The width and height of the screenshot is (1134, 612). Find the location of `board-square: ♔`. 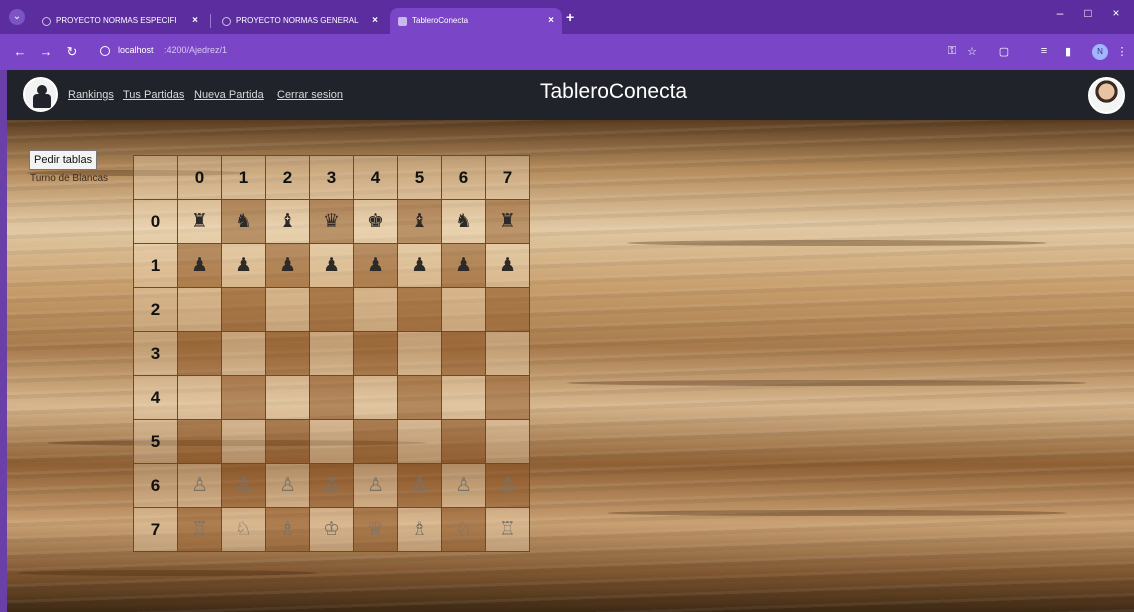

board-square: ♔ is located at coordinates (331, 529).